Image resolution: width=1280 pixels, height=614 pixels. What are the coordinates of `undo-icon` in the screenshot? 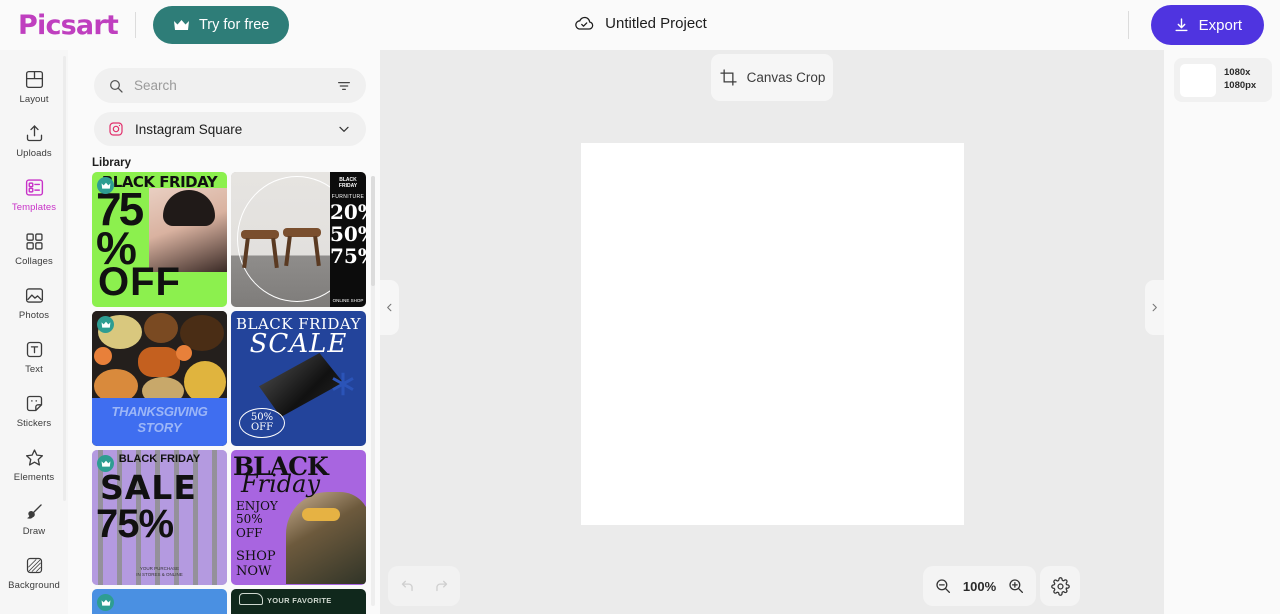 It's located at (406, 586).